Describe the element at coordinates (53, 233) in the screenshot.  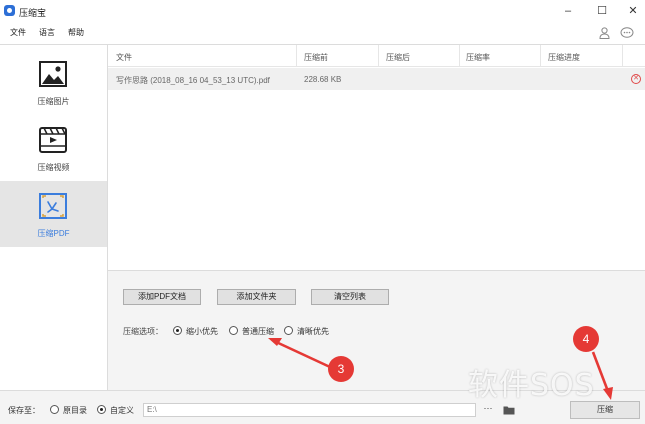
I see `sidebar-item-label: 压缩PDF` at that location.